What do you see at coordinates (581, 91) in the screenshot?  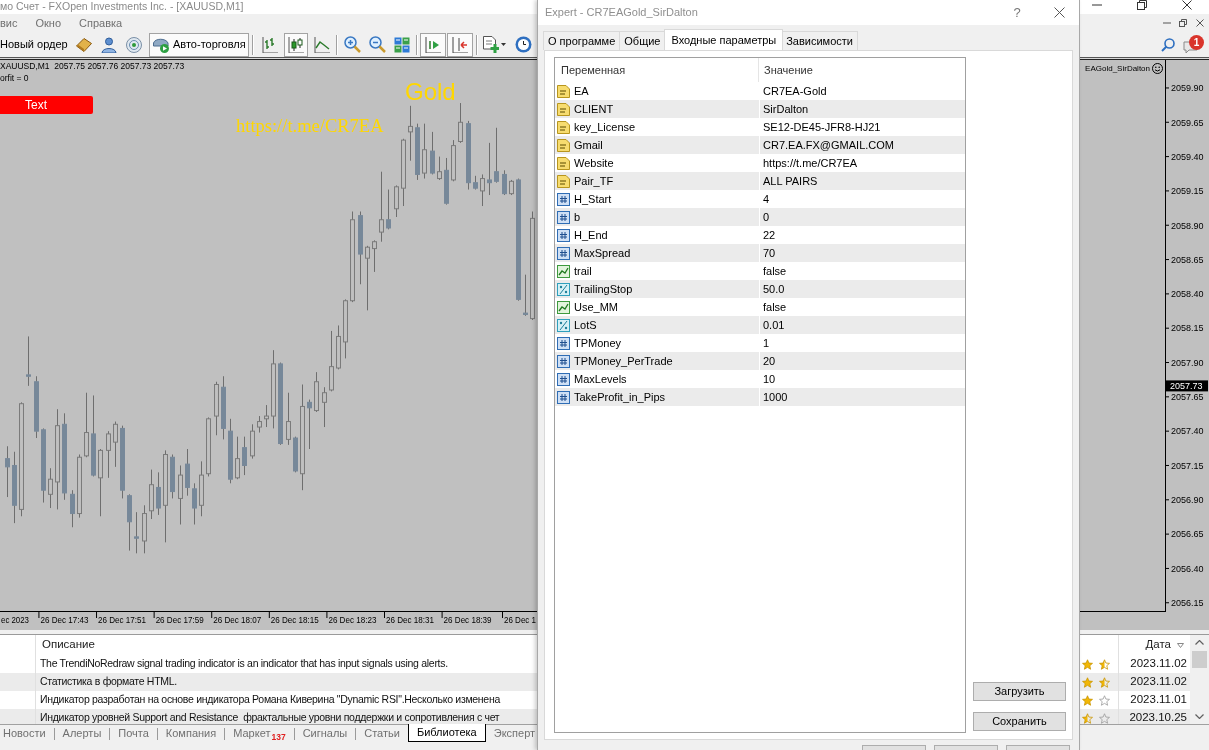 I see `param-name: EA` at bounding box center [581, 91].